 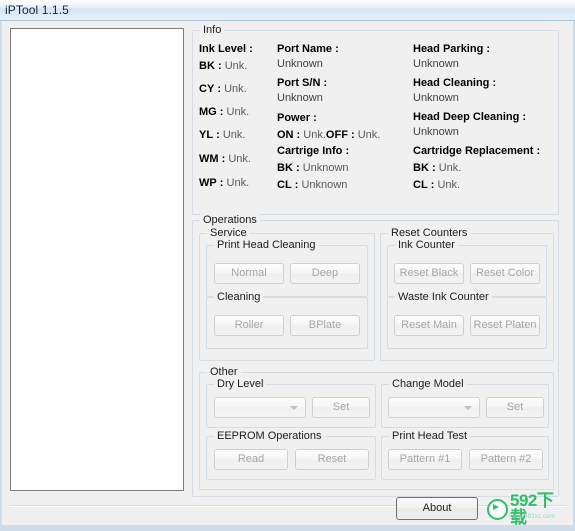 I want to click on dry-level-combobox, so click(x=260, y=407).